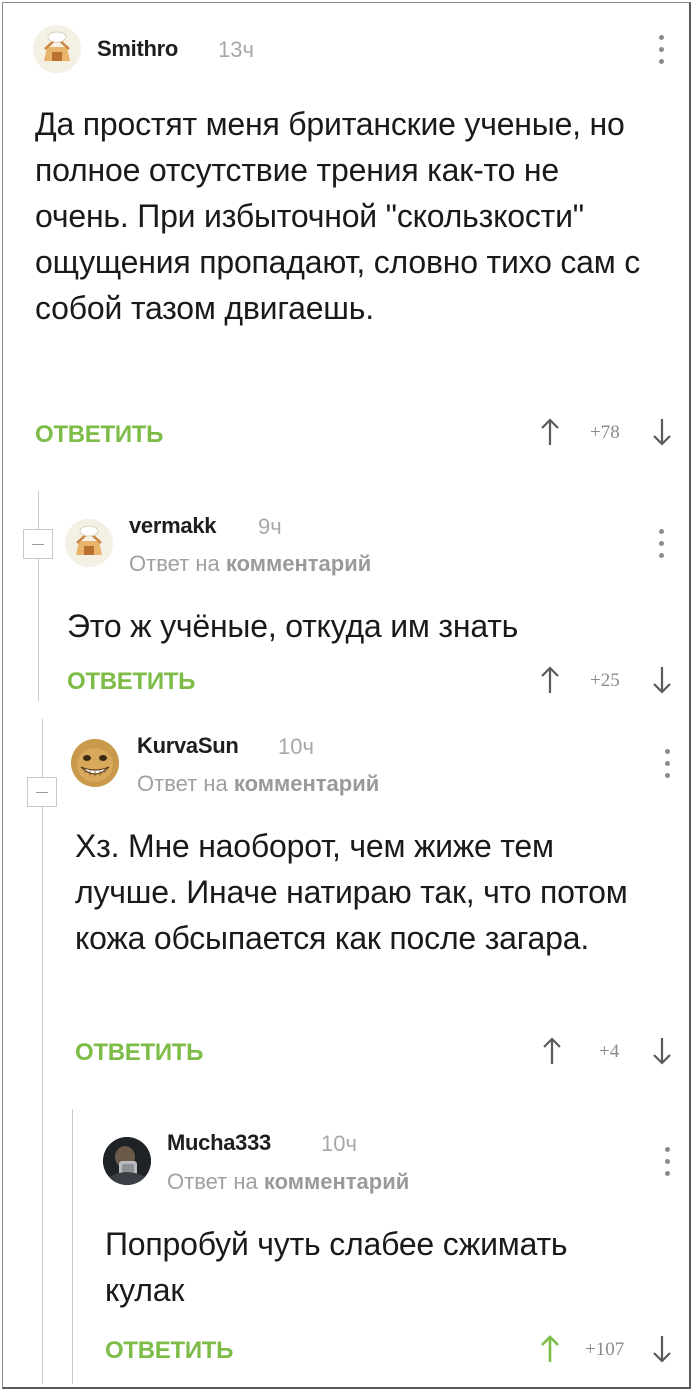  What do you see at coordinates (236, 49) in the screenshot?
I see `comment-time: 13ч` at bounding box center [236, 49].